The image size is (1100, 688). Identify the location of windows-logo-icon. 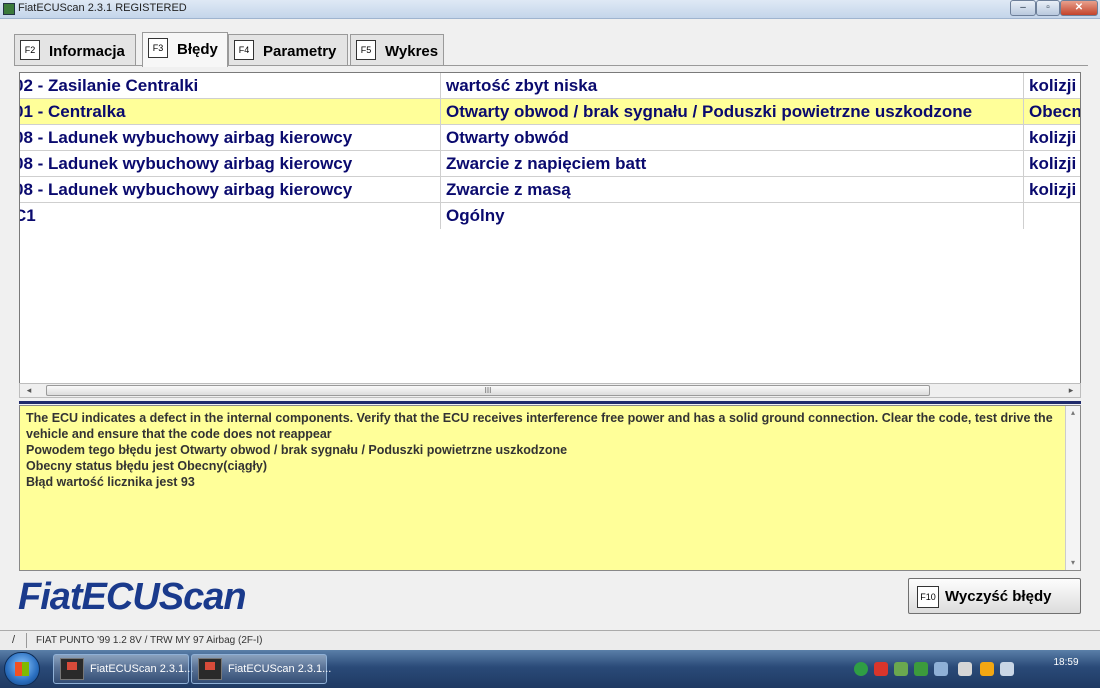
(22, 669).